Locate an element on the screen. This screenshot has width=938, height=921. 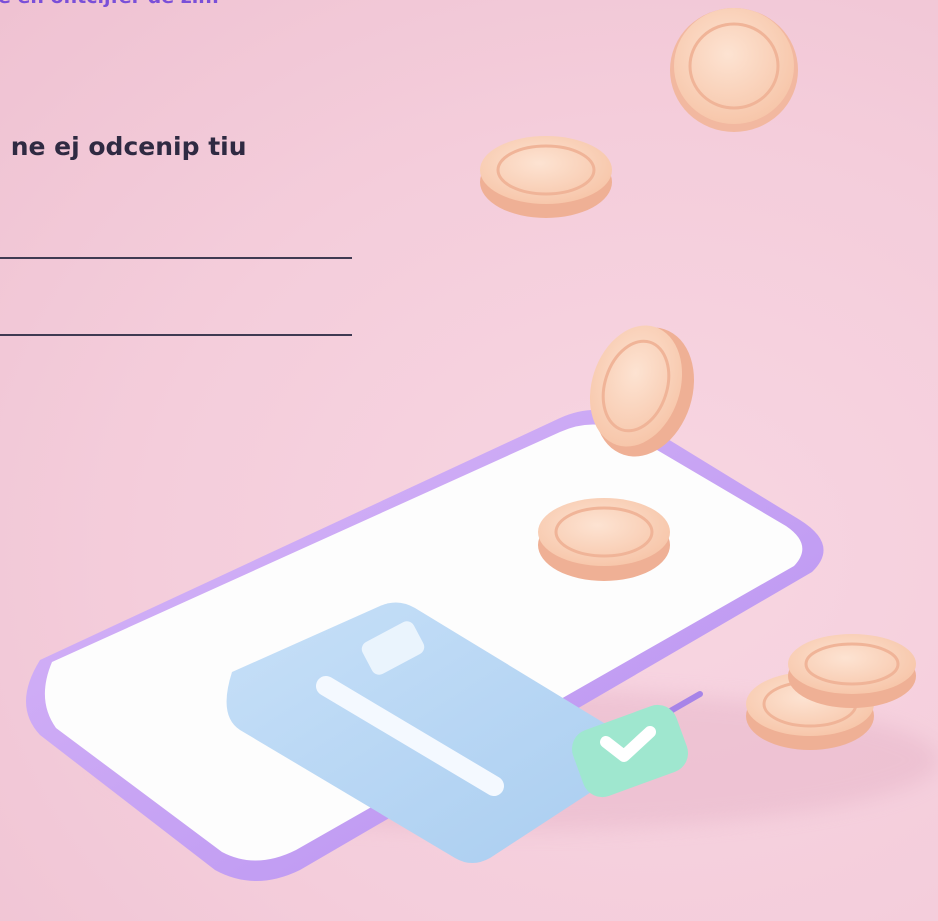
scrambled-sentence: : ne ej odcenip tiu is located at coordinates (123, 146).